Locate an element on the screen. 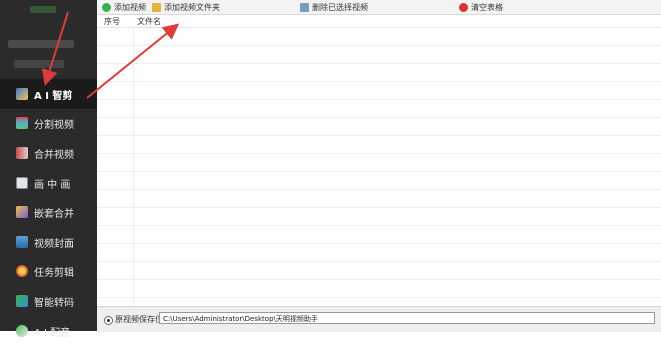  add-folder-button: 添加视频文件夹 is located at coordinates (186, 7).